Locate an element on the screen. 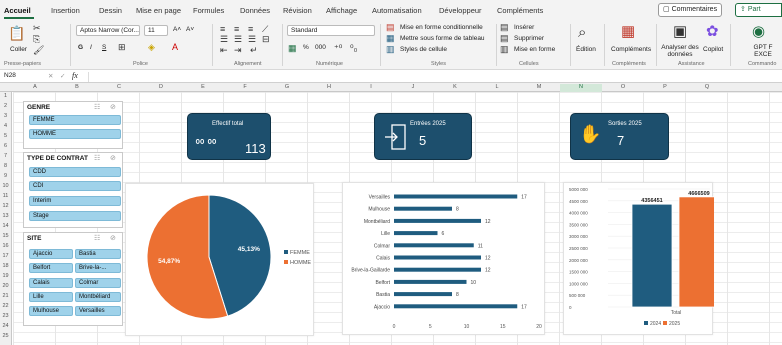  analyze-data-icon: ▣ is located at coordinates (680, 31).